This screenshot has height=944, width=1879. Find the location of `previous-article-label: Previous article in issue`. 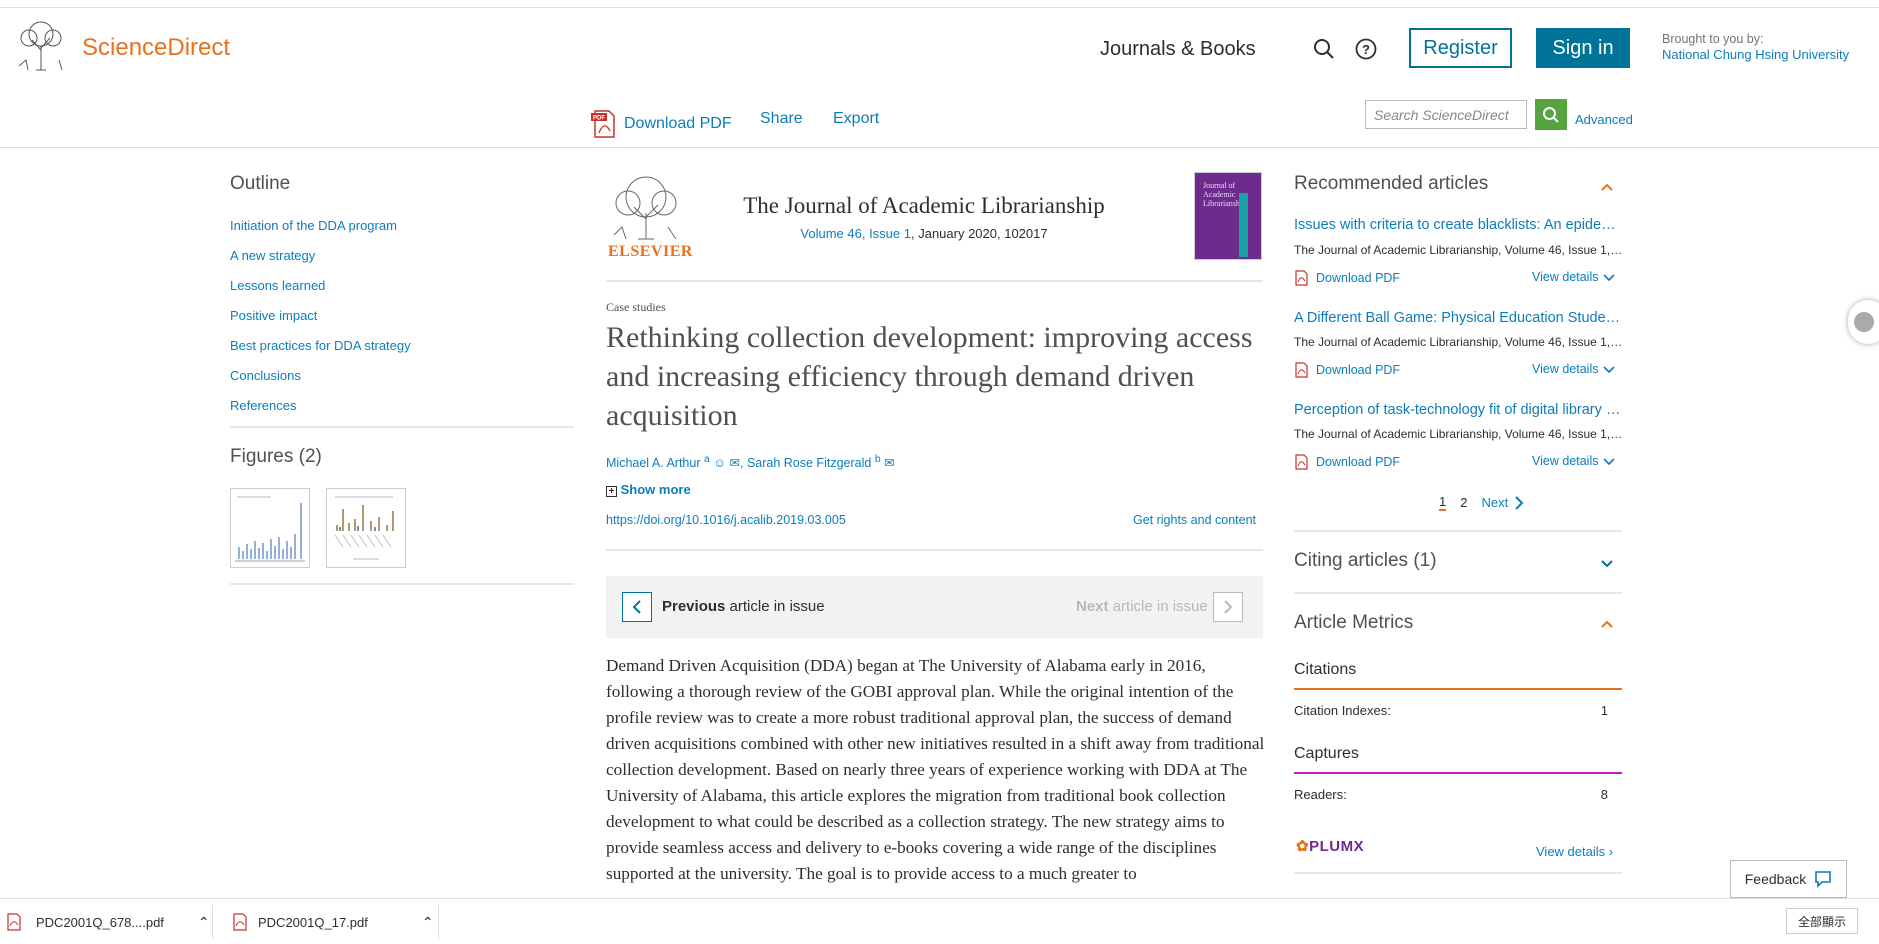

previous-article-label: Previous article in issue is located at coordinates (743, 606).